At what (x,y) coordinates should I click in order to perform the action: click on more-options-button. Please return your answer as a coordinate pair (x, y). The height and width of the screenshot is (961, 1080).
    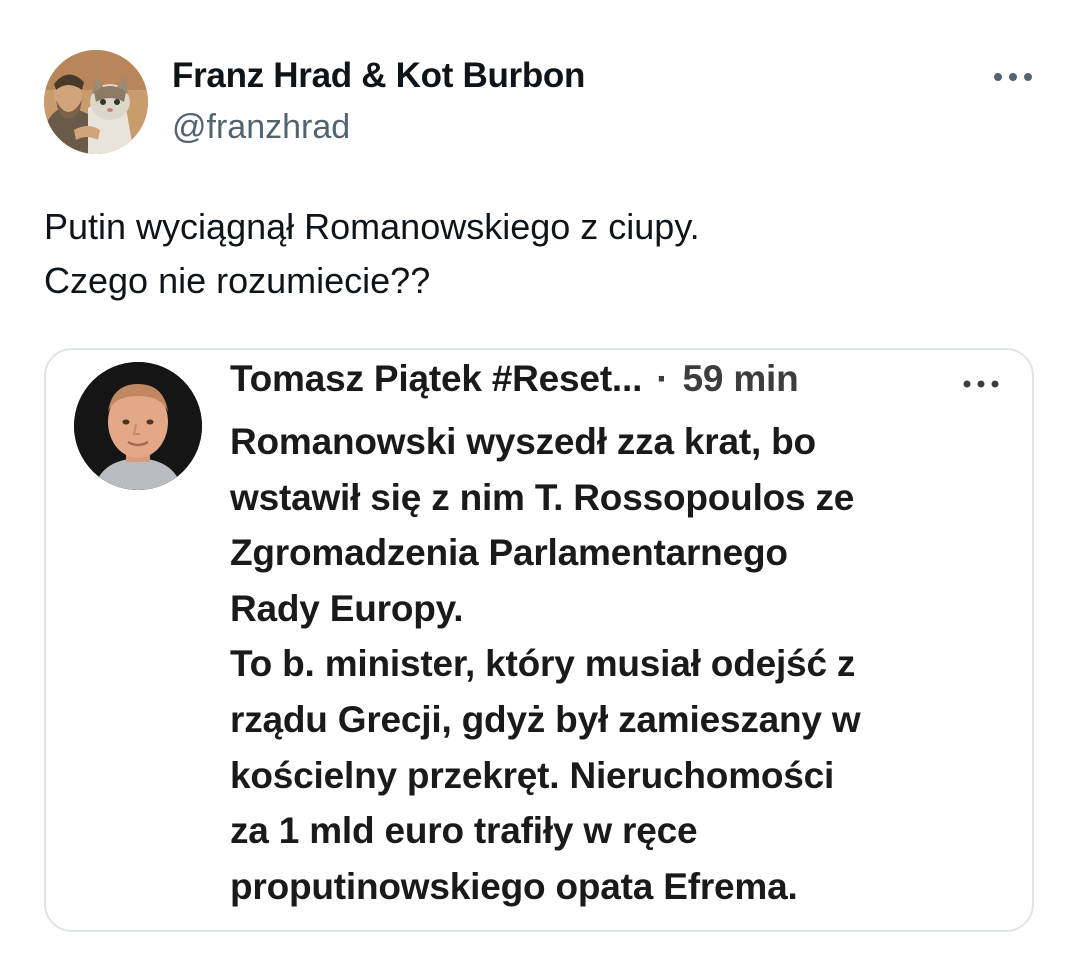
    Looking at the image, I should click on (1013, 77).